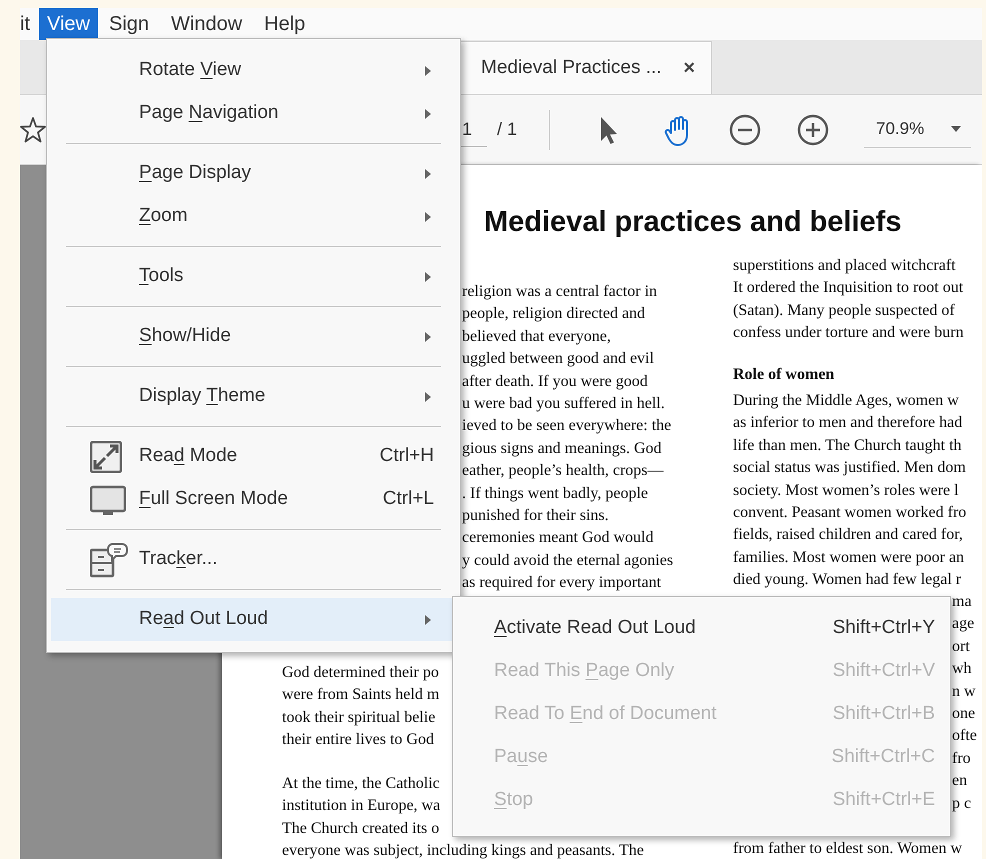 This screenshot has height=859, width=986. Describe the element at coordinates (567, 426) in the screenshot. I see `text-line: ieved to be seen everywhere: the` at that location.